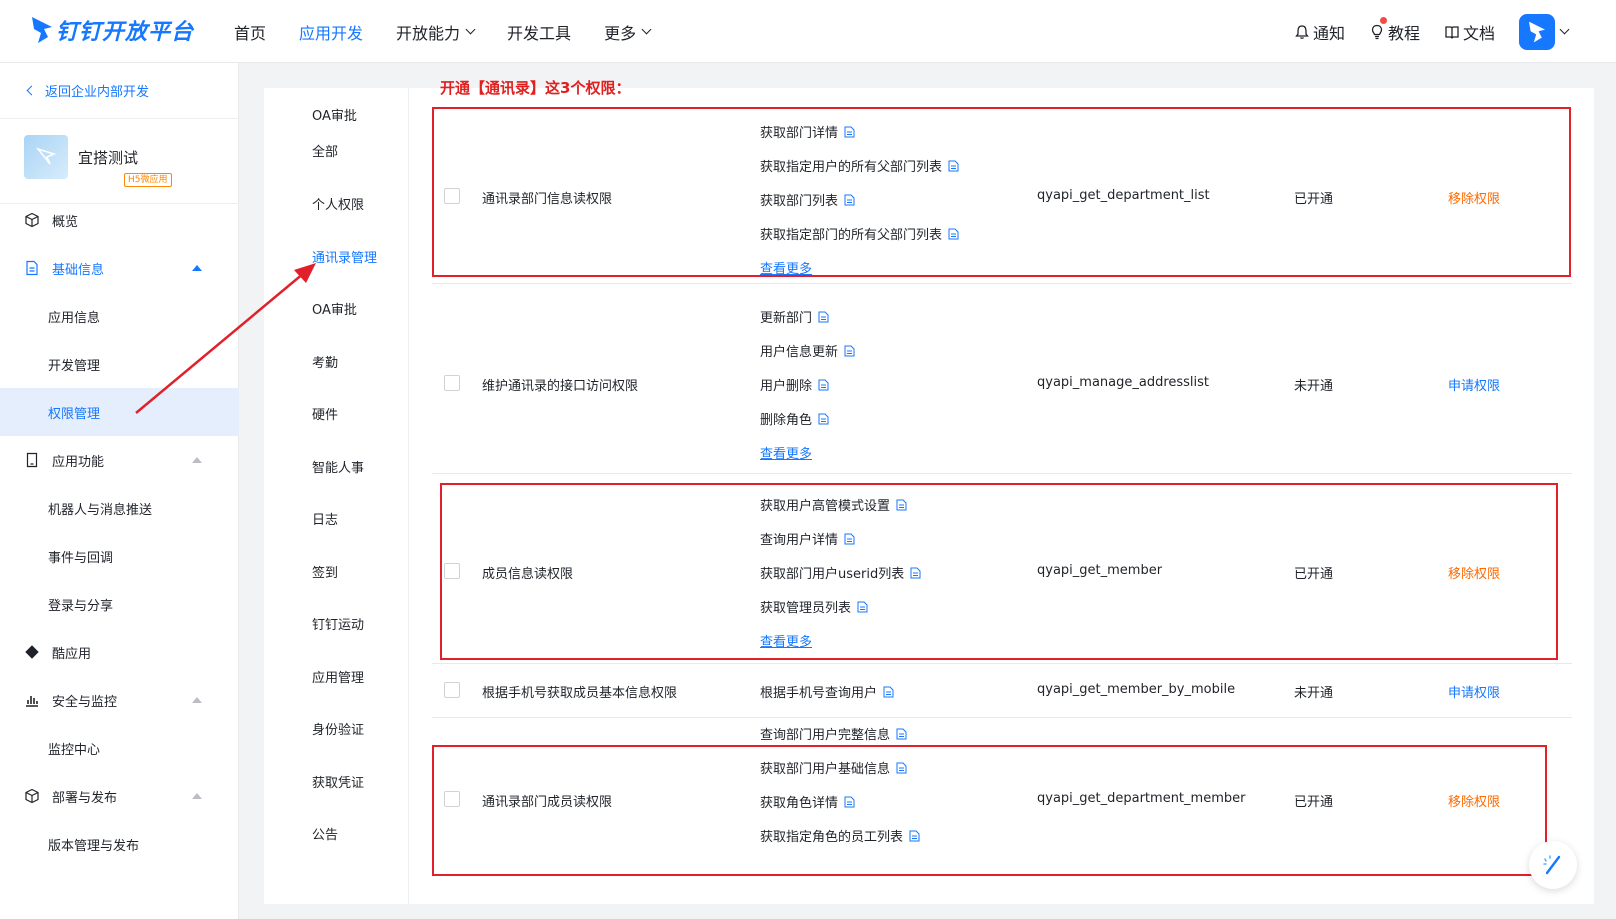  I want to click on category-item: 全部, so click(325, 150).